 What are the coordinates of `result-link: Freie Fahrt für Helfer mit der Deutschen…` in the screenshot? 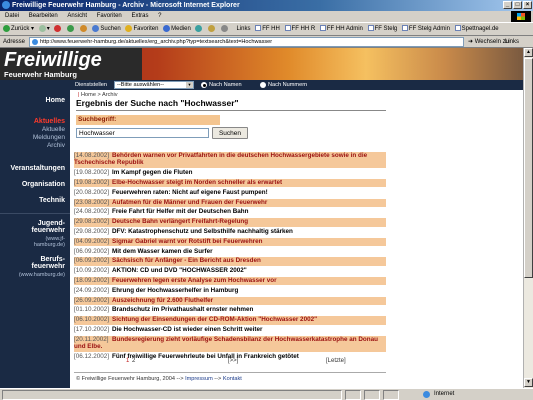 It's located at (180, 211).